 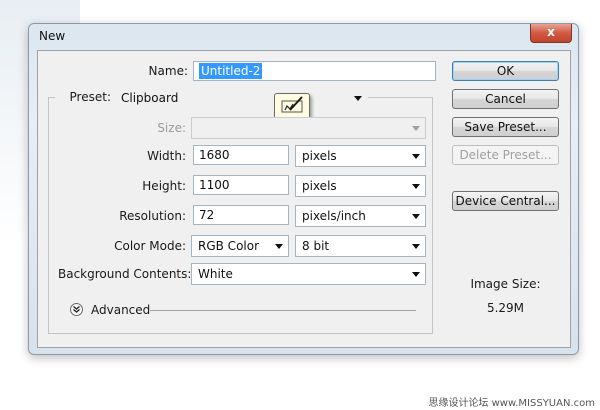 What do you see at coordinates (505, 308) in the screenshot?
I see `image-size-value: 5.29M` at bounding box center [505, 308].